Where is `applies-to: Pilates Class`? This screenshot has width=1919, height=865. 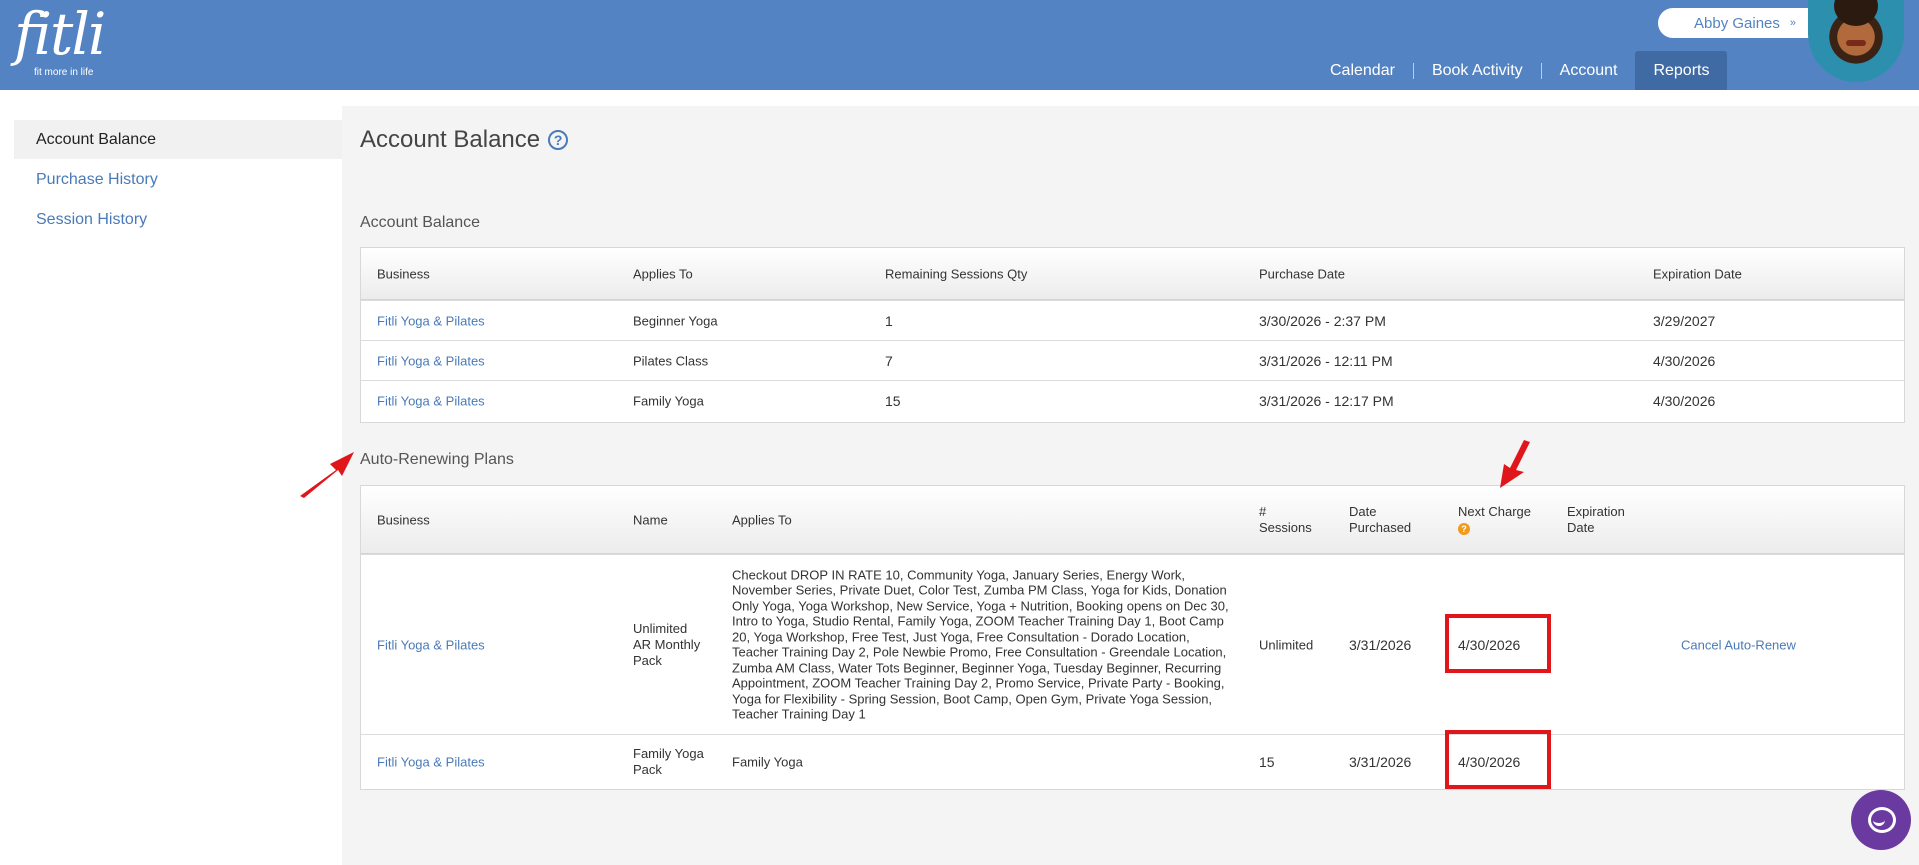 applies-to: Pilates Class is located at coordinates (671, 360).